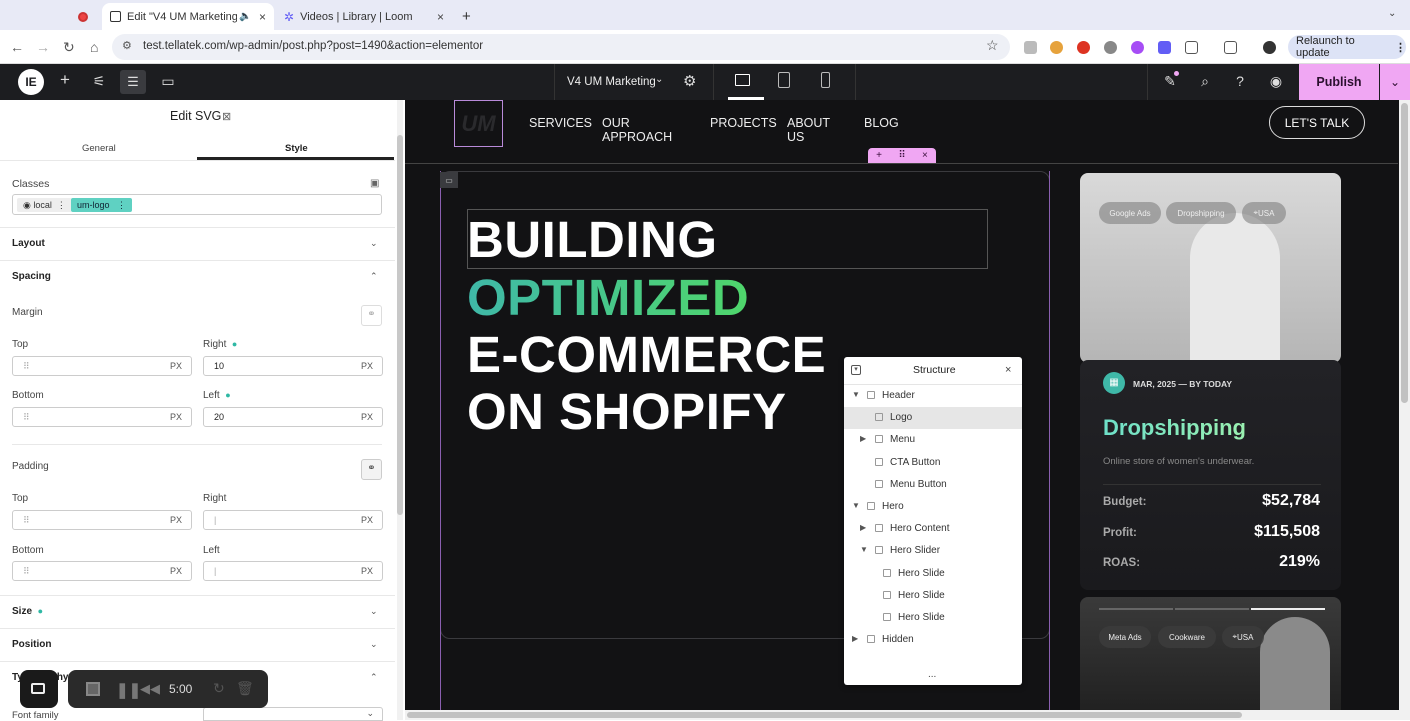  I want to click on nav-projects: PROJECTS, so click(743, 123).